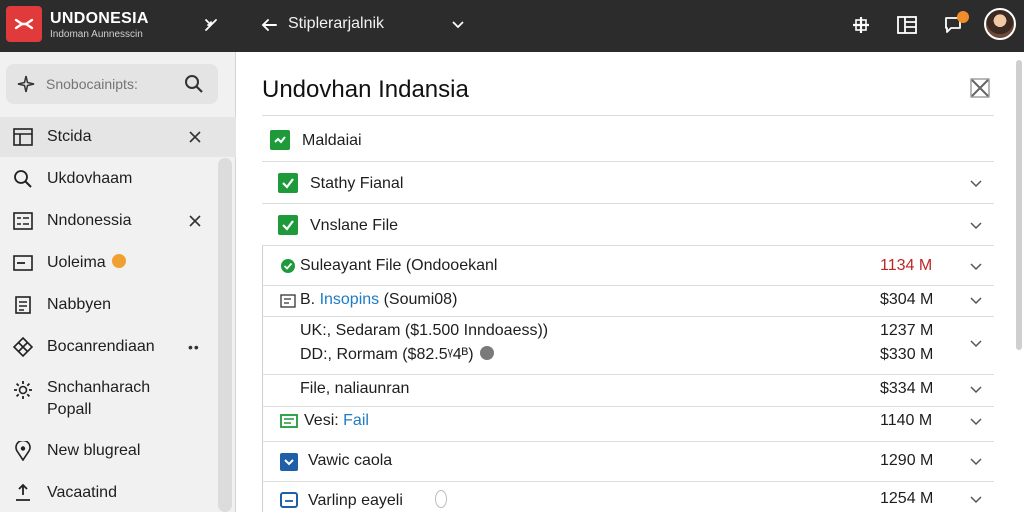  I want to click on row-label-line2: DD:, Rormam ($82.5ᵞ4ᴮ), so click(397, 355).